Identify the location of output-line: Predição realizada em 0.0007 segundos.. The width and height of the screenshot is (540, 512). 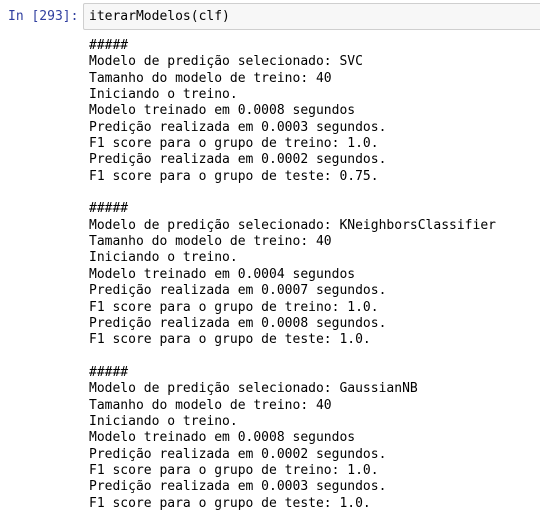
(238, 291).